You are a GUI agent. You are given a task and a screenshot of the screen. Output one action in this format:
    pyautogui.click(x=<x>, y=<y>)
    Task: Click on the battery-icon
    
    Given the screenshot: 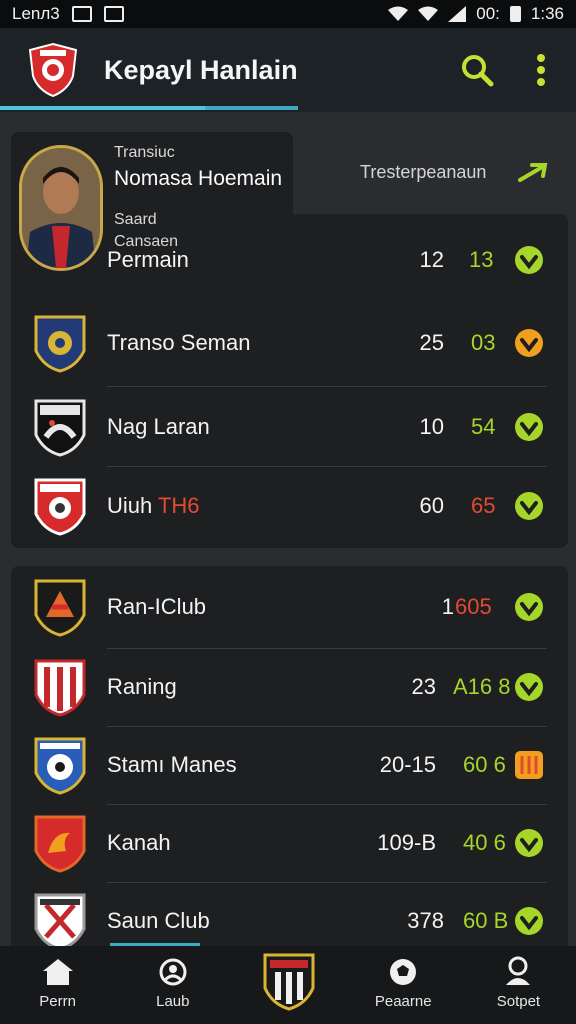 What is the action you would take?
    pyautogui.click(x=515, y=14)
    